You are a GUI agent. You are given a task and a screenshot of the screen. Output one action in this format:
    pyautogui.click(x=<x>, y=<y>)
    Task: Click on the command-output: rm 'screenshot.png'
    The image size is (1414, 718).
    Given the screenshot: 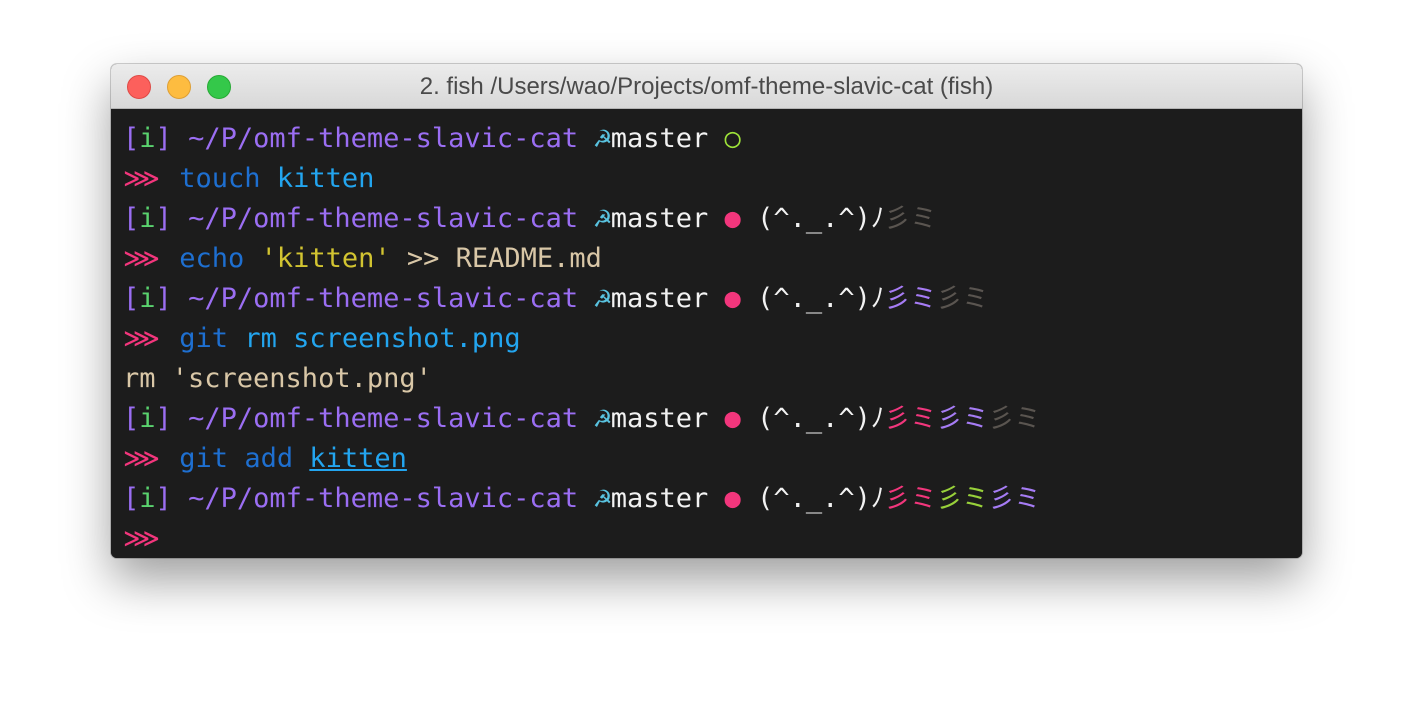 What is the action you would take?
    pyautogui.click(x=277, y=378)
    